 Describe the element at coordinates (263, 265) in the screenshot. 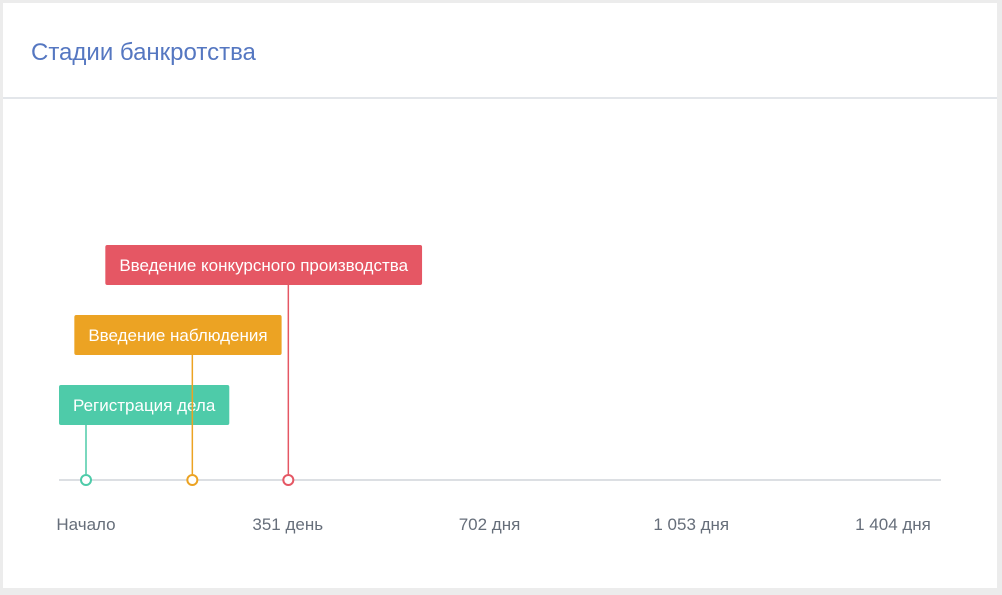

I see `event-label: Введение конкурсного производства` at that location.